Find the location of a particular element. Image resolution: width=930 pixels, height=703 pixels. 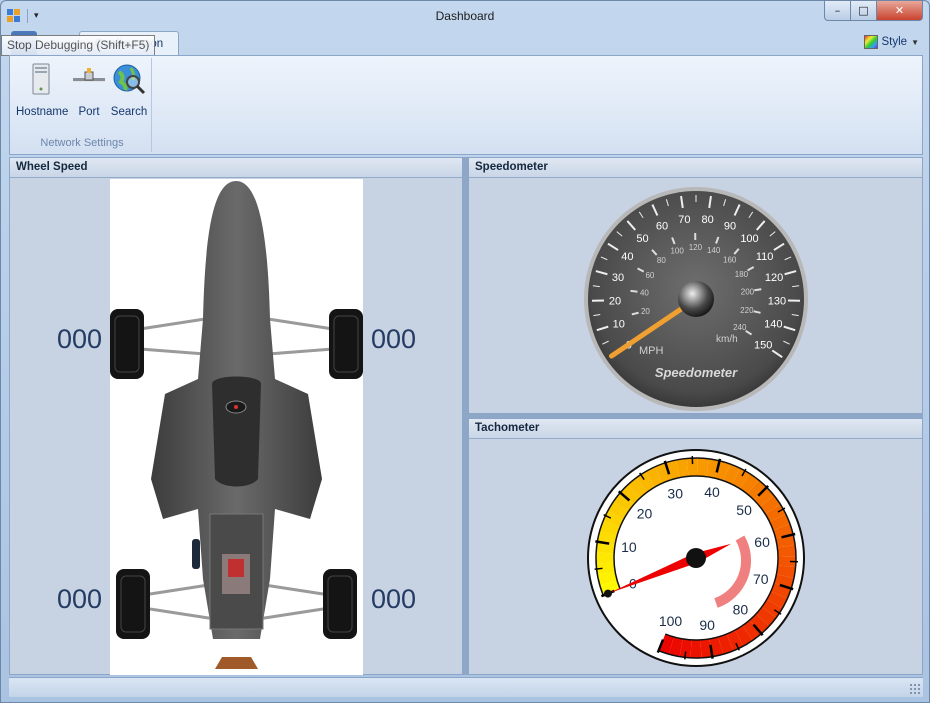

tach-tick-label: 50 is located at coordinates (744, 510).